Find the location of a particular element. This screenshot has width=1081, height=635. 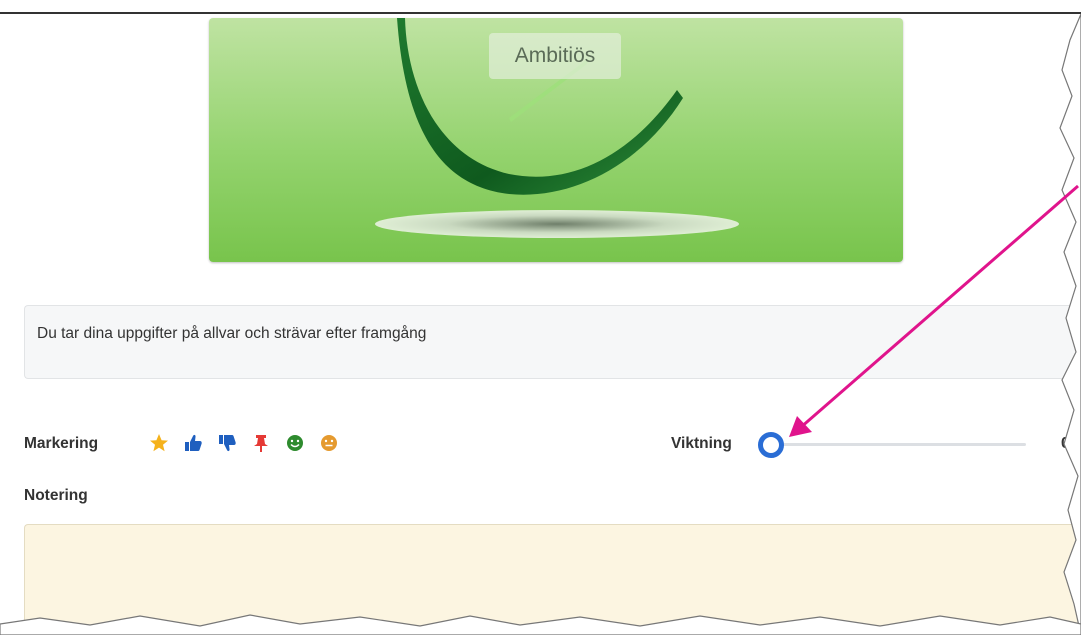

weighting-label: Viktning is located at coordinates (701, 443).